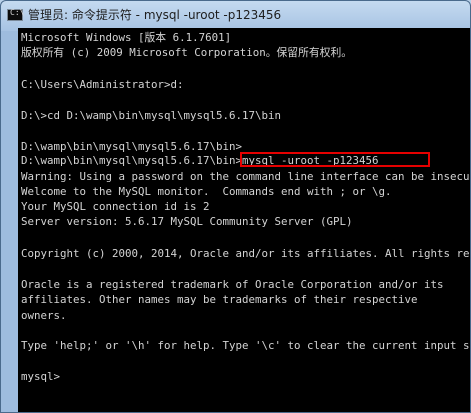 The height and width of the screenshot is (413, 471). What do you see at coordinates (15, 14) in the screenshot?
I see `console-icon: C:\` at bounding box center [15, 14].